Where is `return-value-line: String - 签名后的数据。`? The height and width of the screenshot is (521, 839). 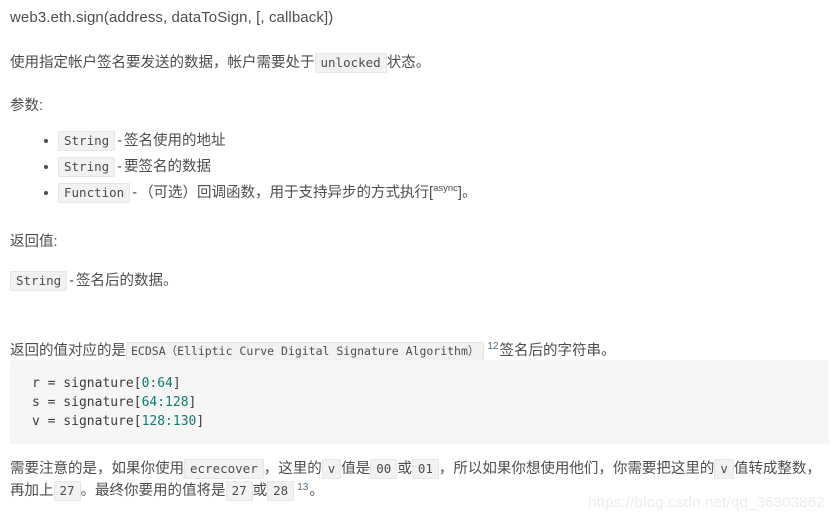
return-value-line: String - 签名后的数据。 is located at coordinates (94, 281).